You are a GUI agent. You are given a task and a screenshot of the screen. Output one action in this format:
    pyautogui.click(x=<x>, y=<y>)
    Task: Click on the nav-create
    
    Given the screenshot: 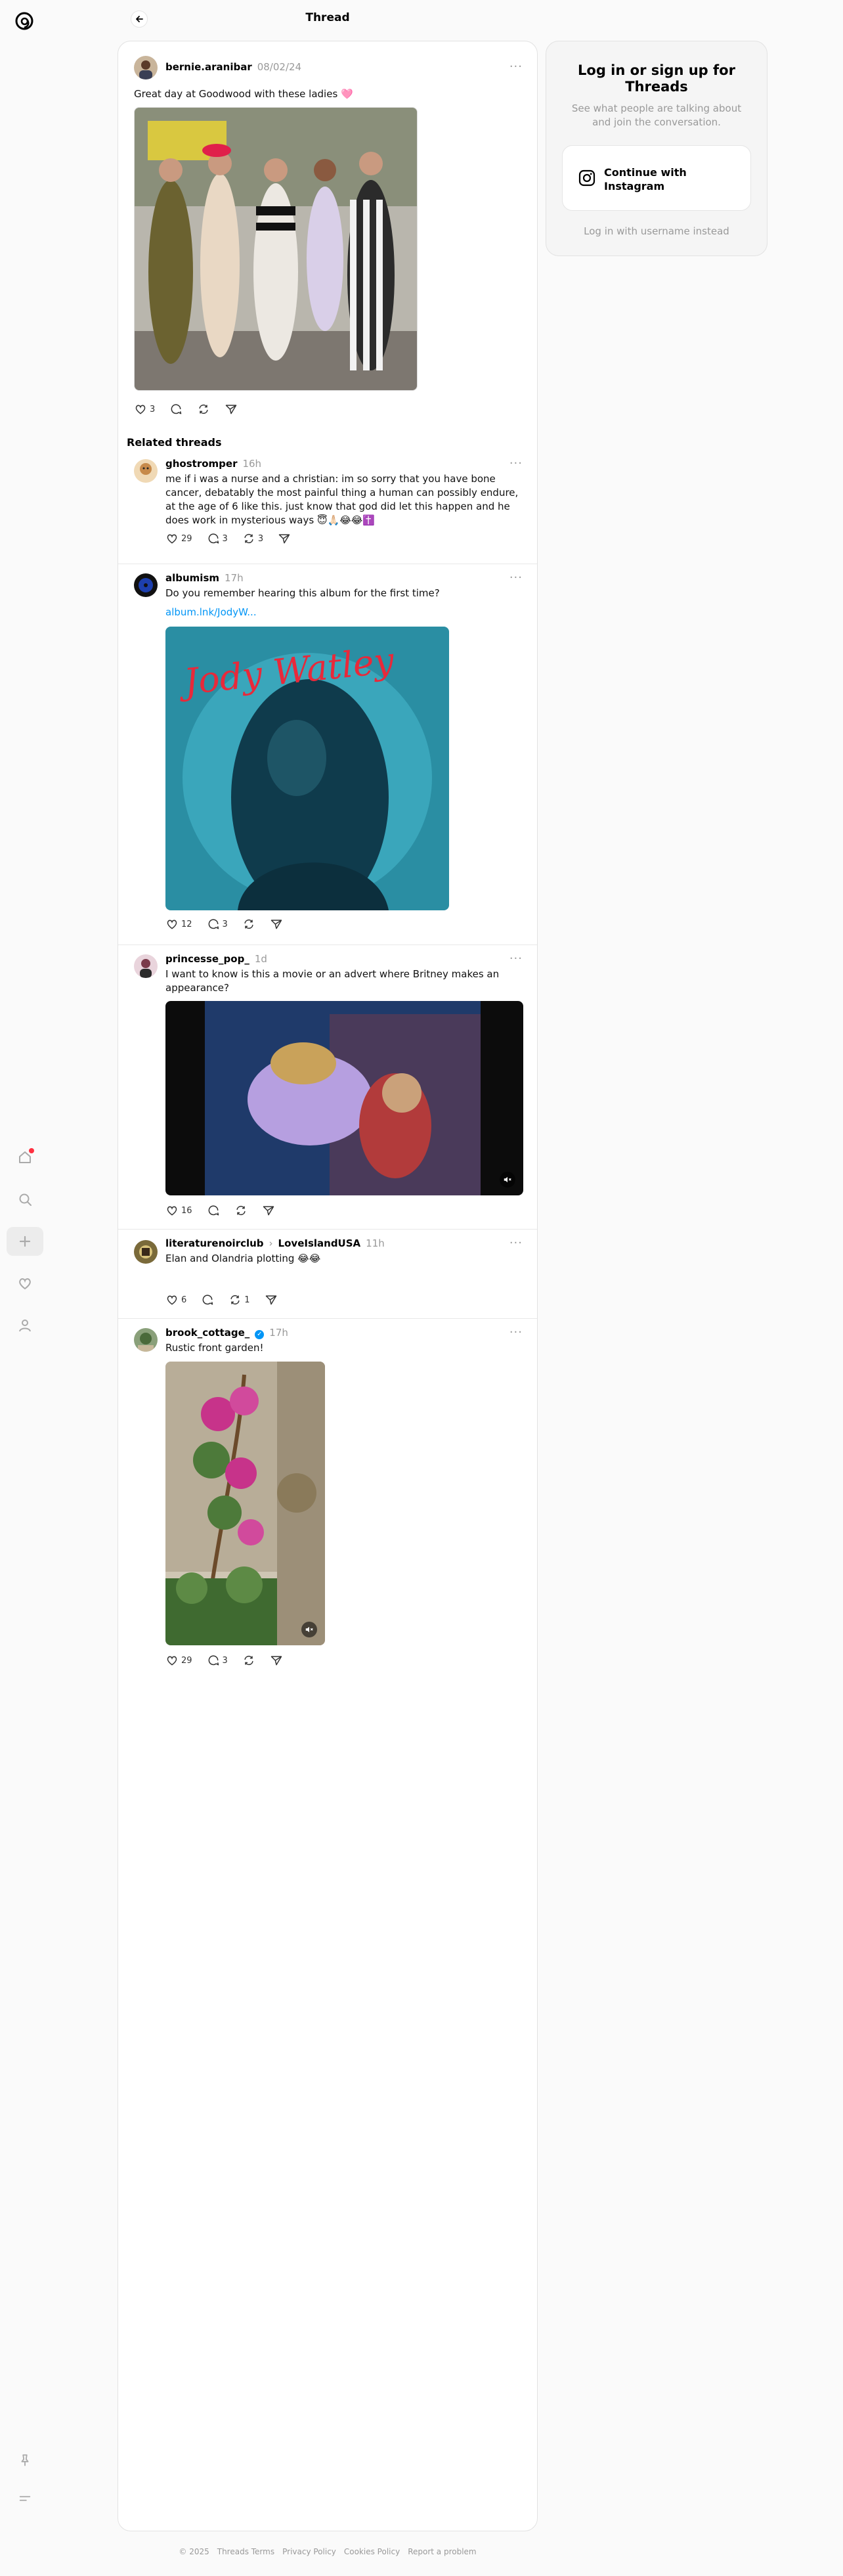 What is the action you would take?
    pyautogui.click(x=25, y=1241)
    